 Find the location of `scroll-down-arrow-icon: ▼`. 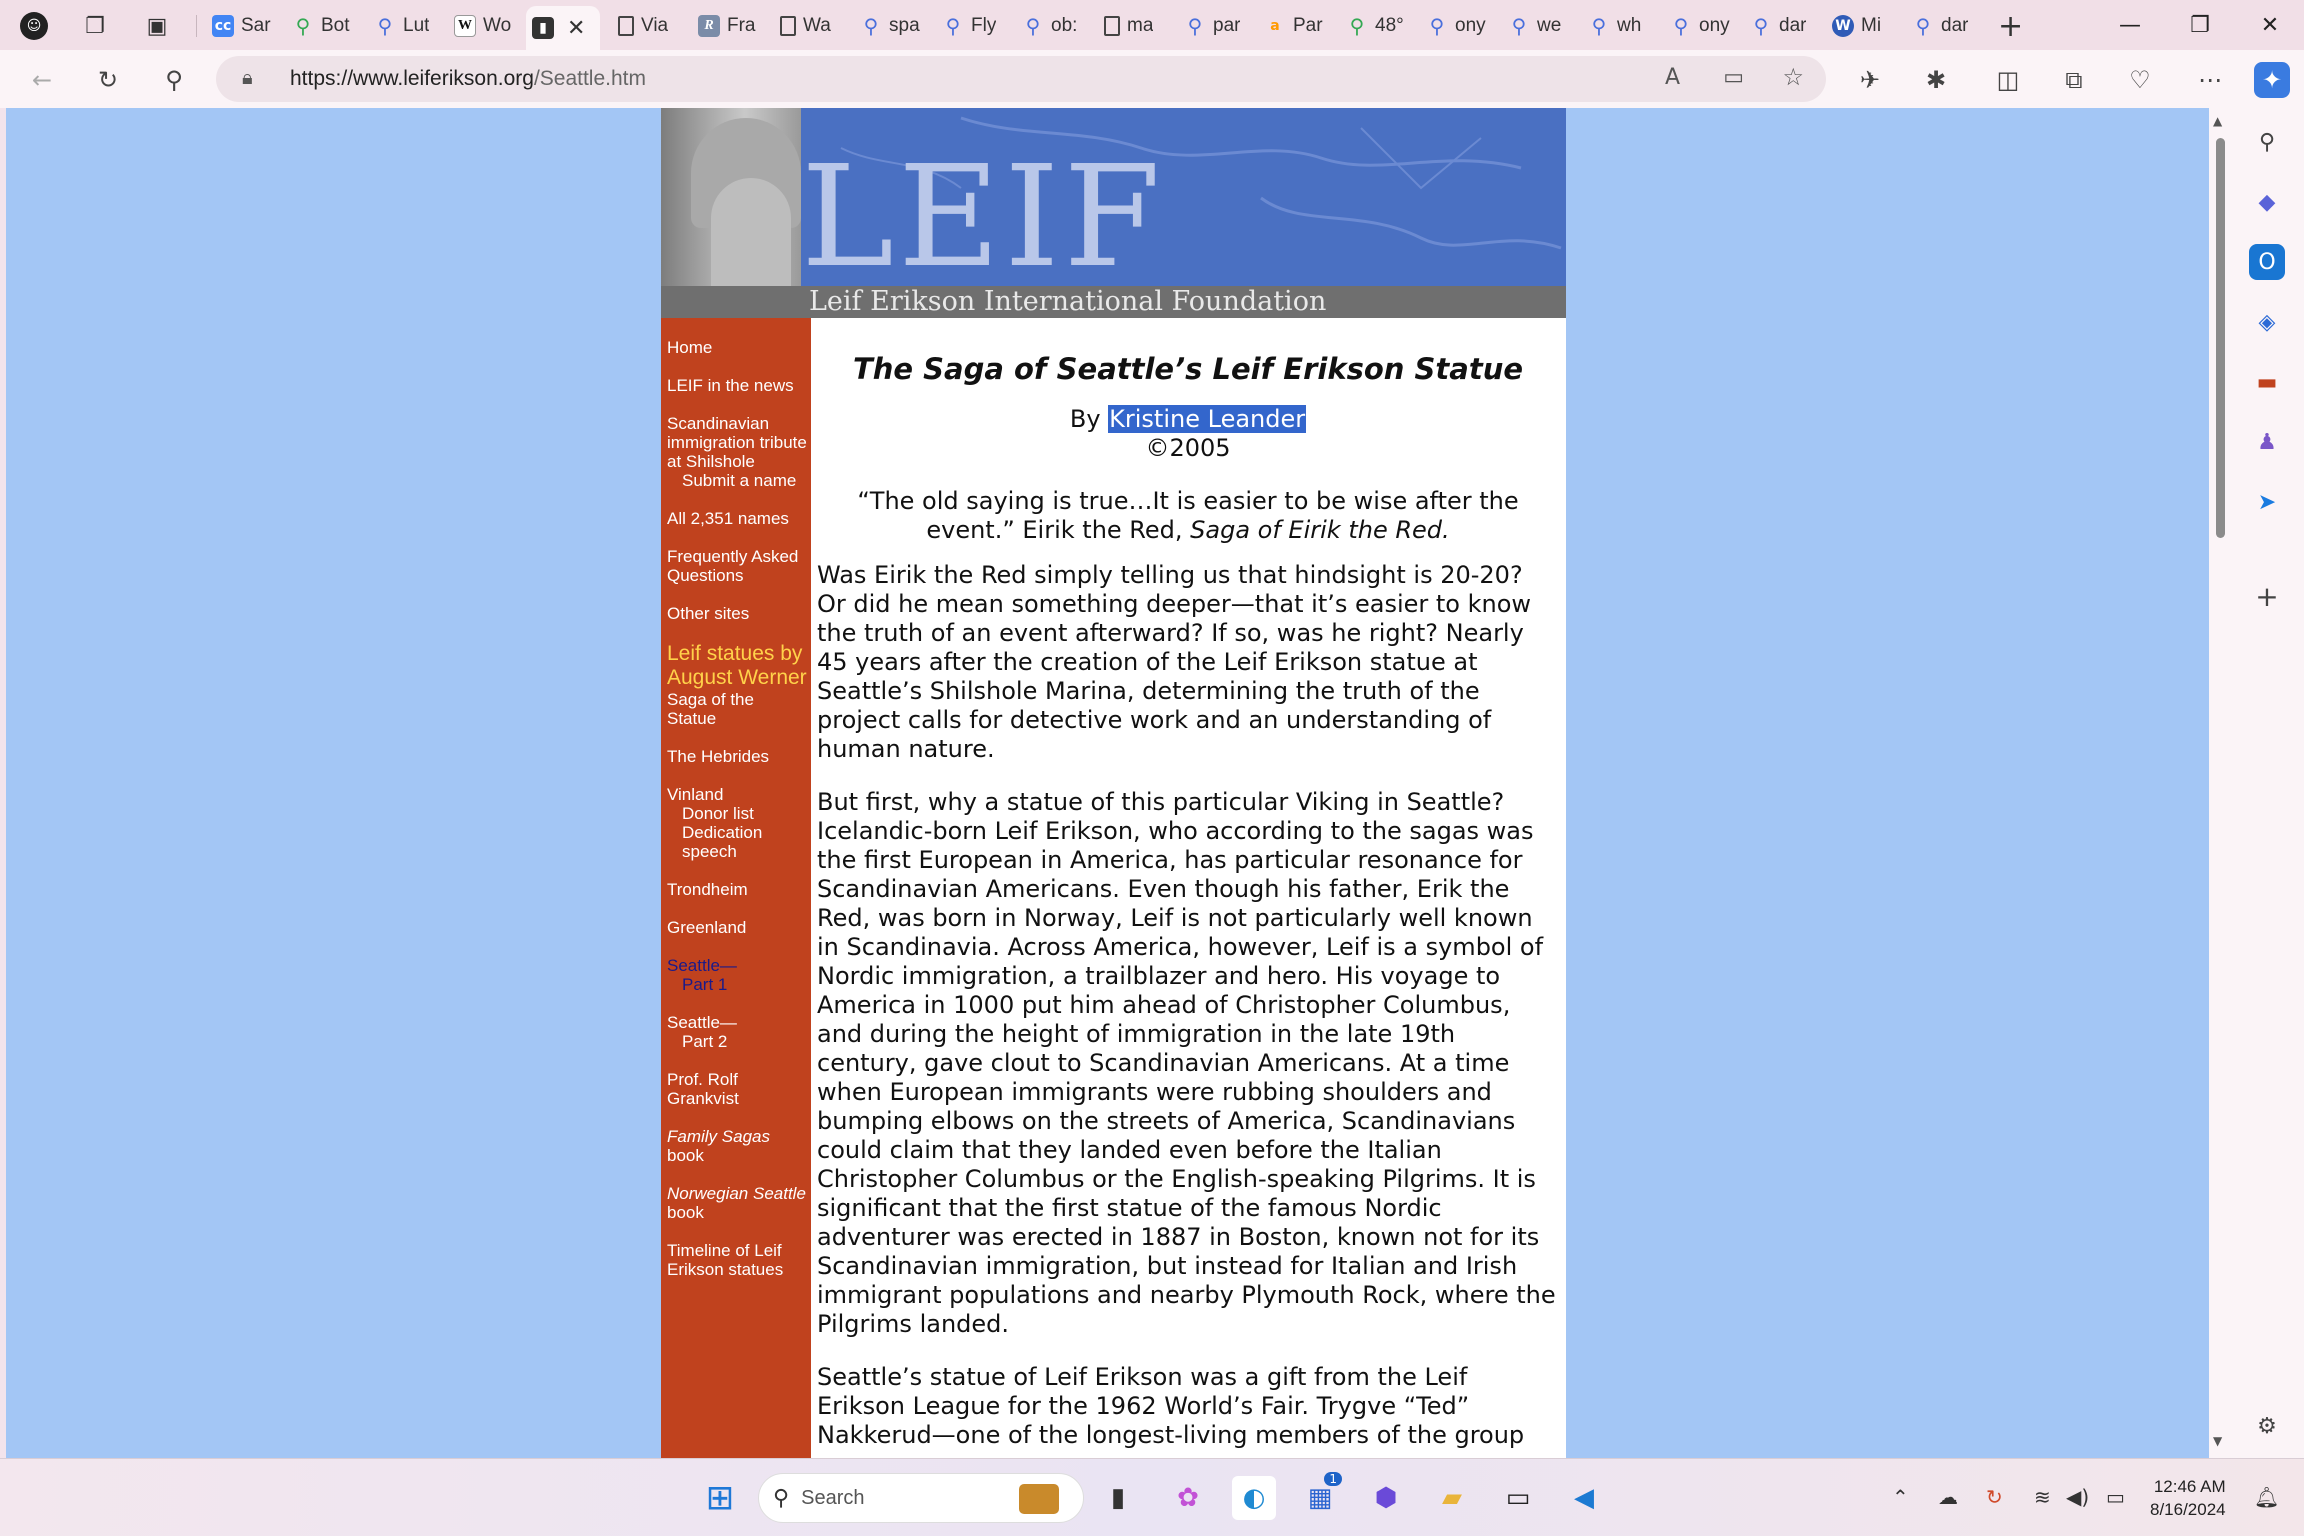

scroll-down-arrow-icon: ▼ is located at coordinates (2217, 1441).